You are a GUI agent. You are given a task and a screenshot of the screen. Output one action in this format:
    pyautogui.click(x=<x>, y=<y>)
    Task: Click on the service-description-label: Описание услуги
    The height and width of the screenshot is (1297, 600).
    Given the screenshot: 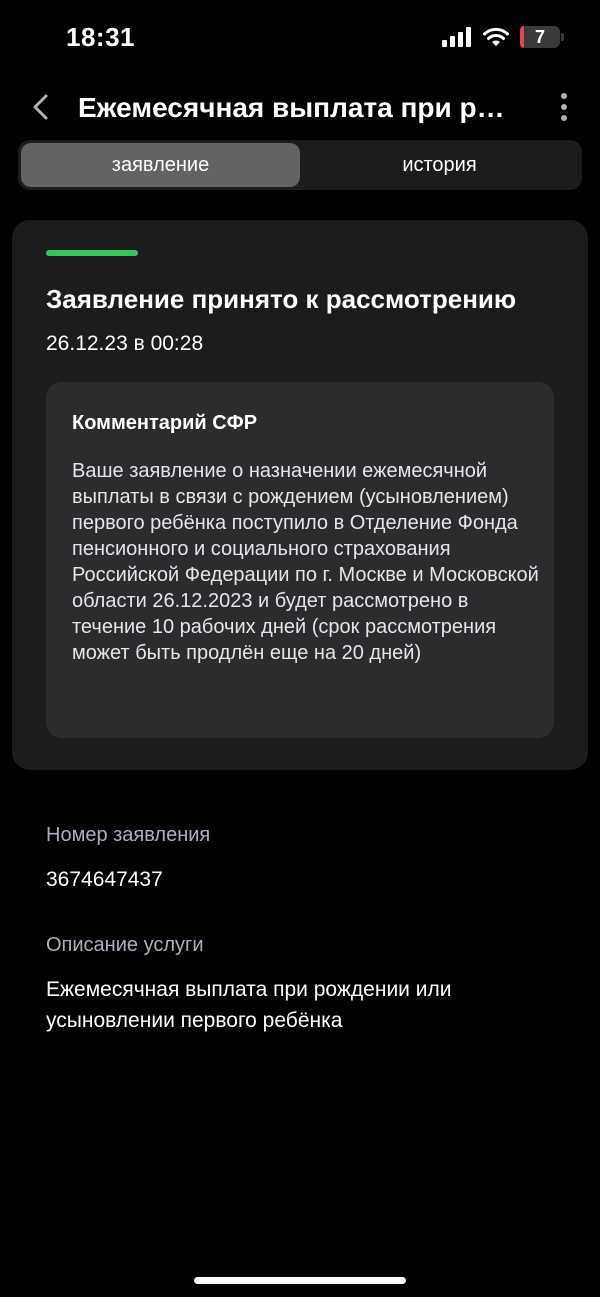 What is the action you would take?
    pyautogui.click(x=125, y=945)
    